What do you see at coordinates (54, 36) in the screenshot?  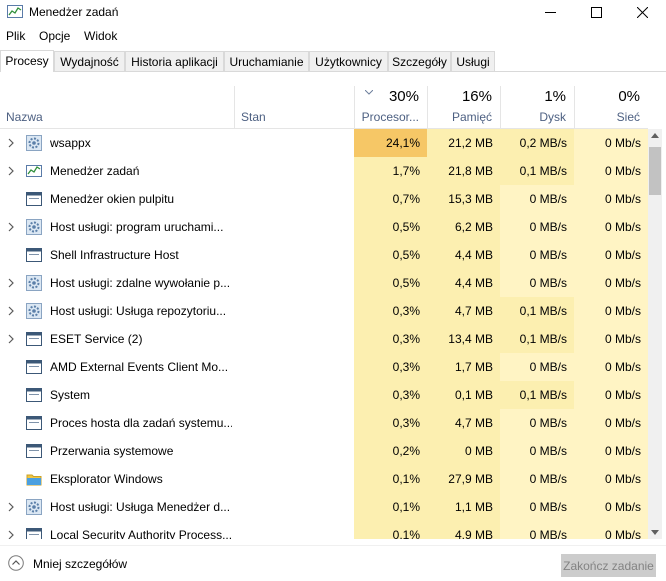 I see `menu-options: Opcje` at bounding box center [54, 36].